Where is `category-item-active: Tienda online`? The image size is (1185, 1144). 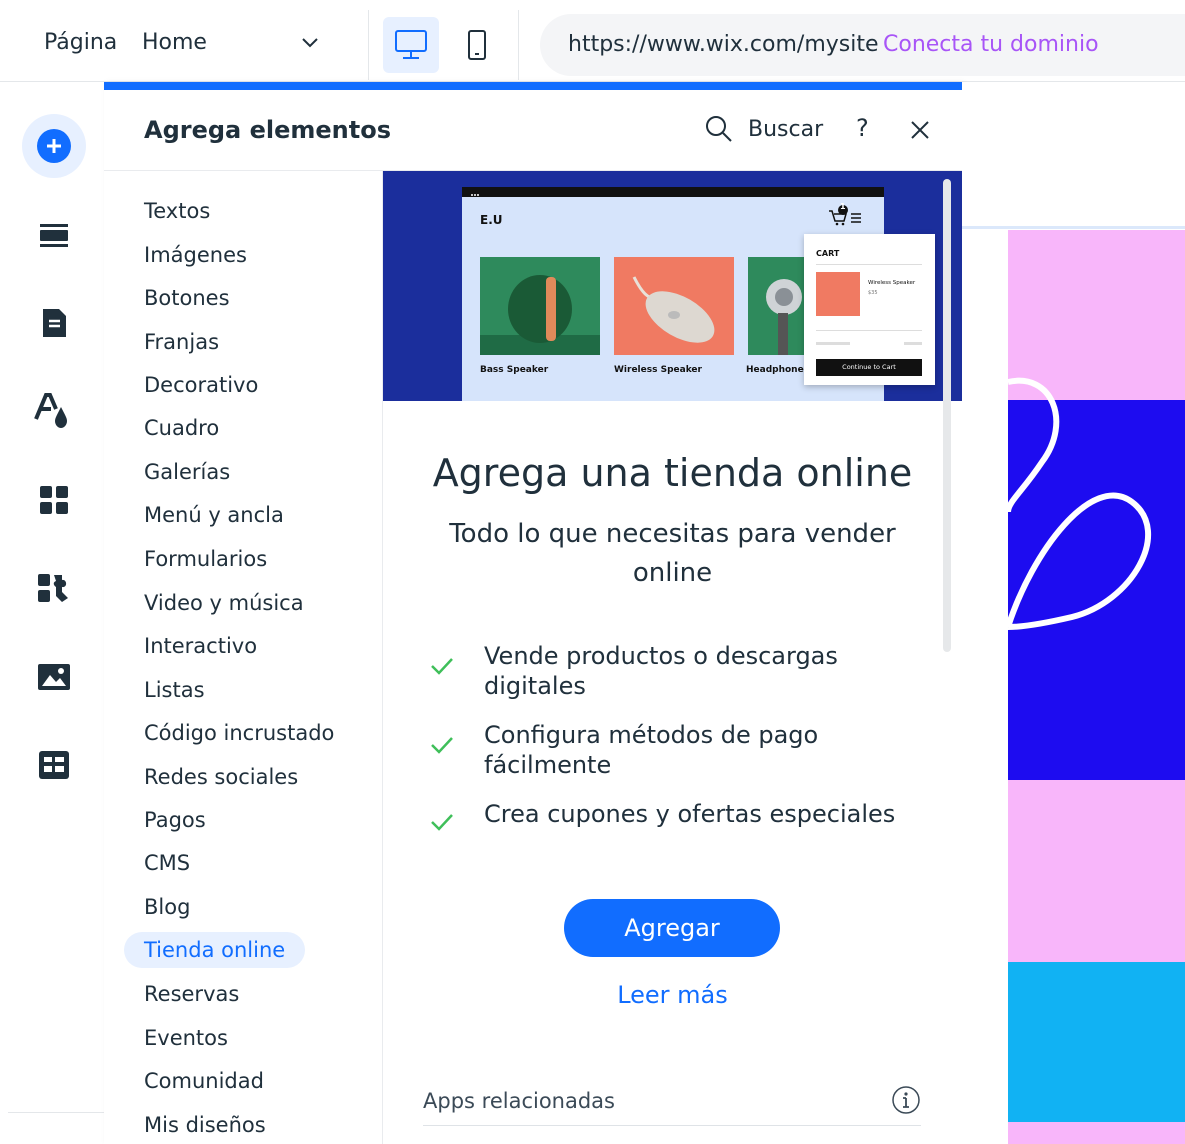
category-item-active: Tienda online is located at coordinates (215, 950).